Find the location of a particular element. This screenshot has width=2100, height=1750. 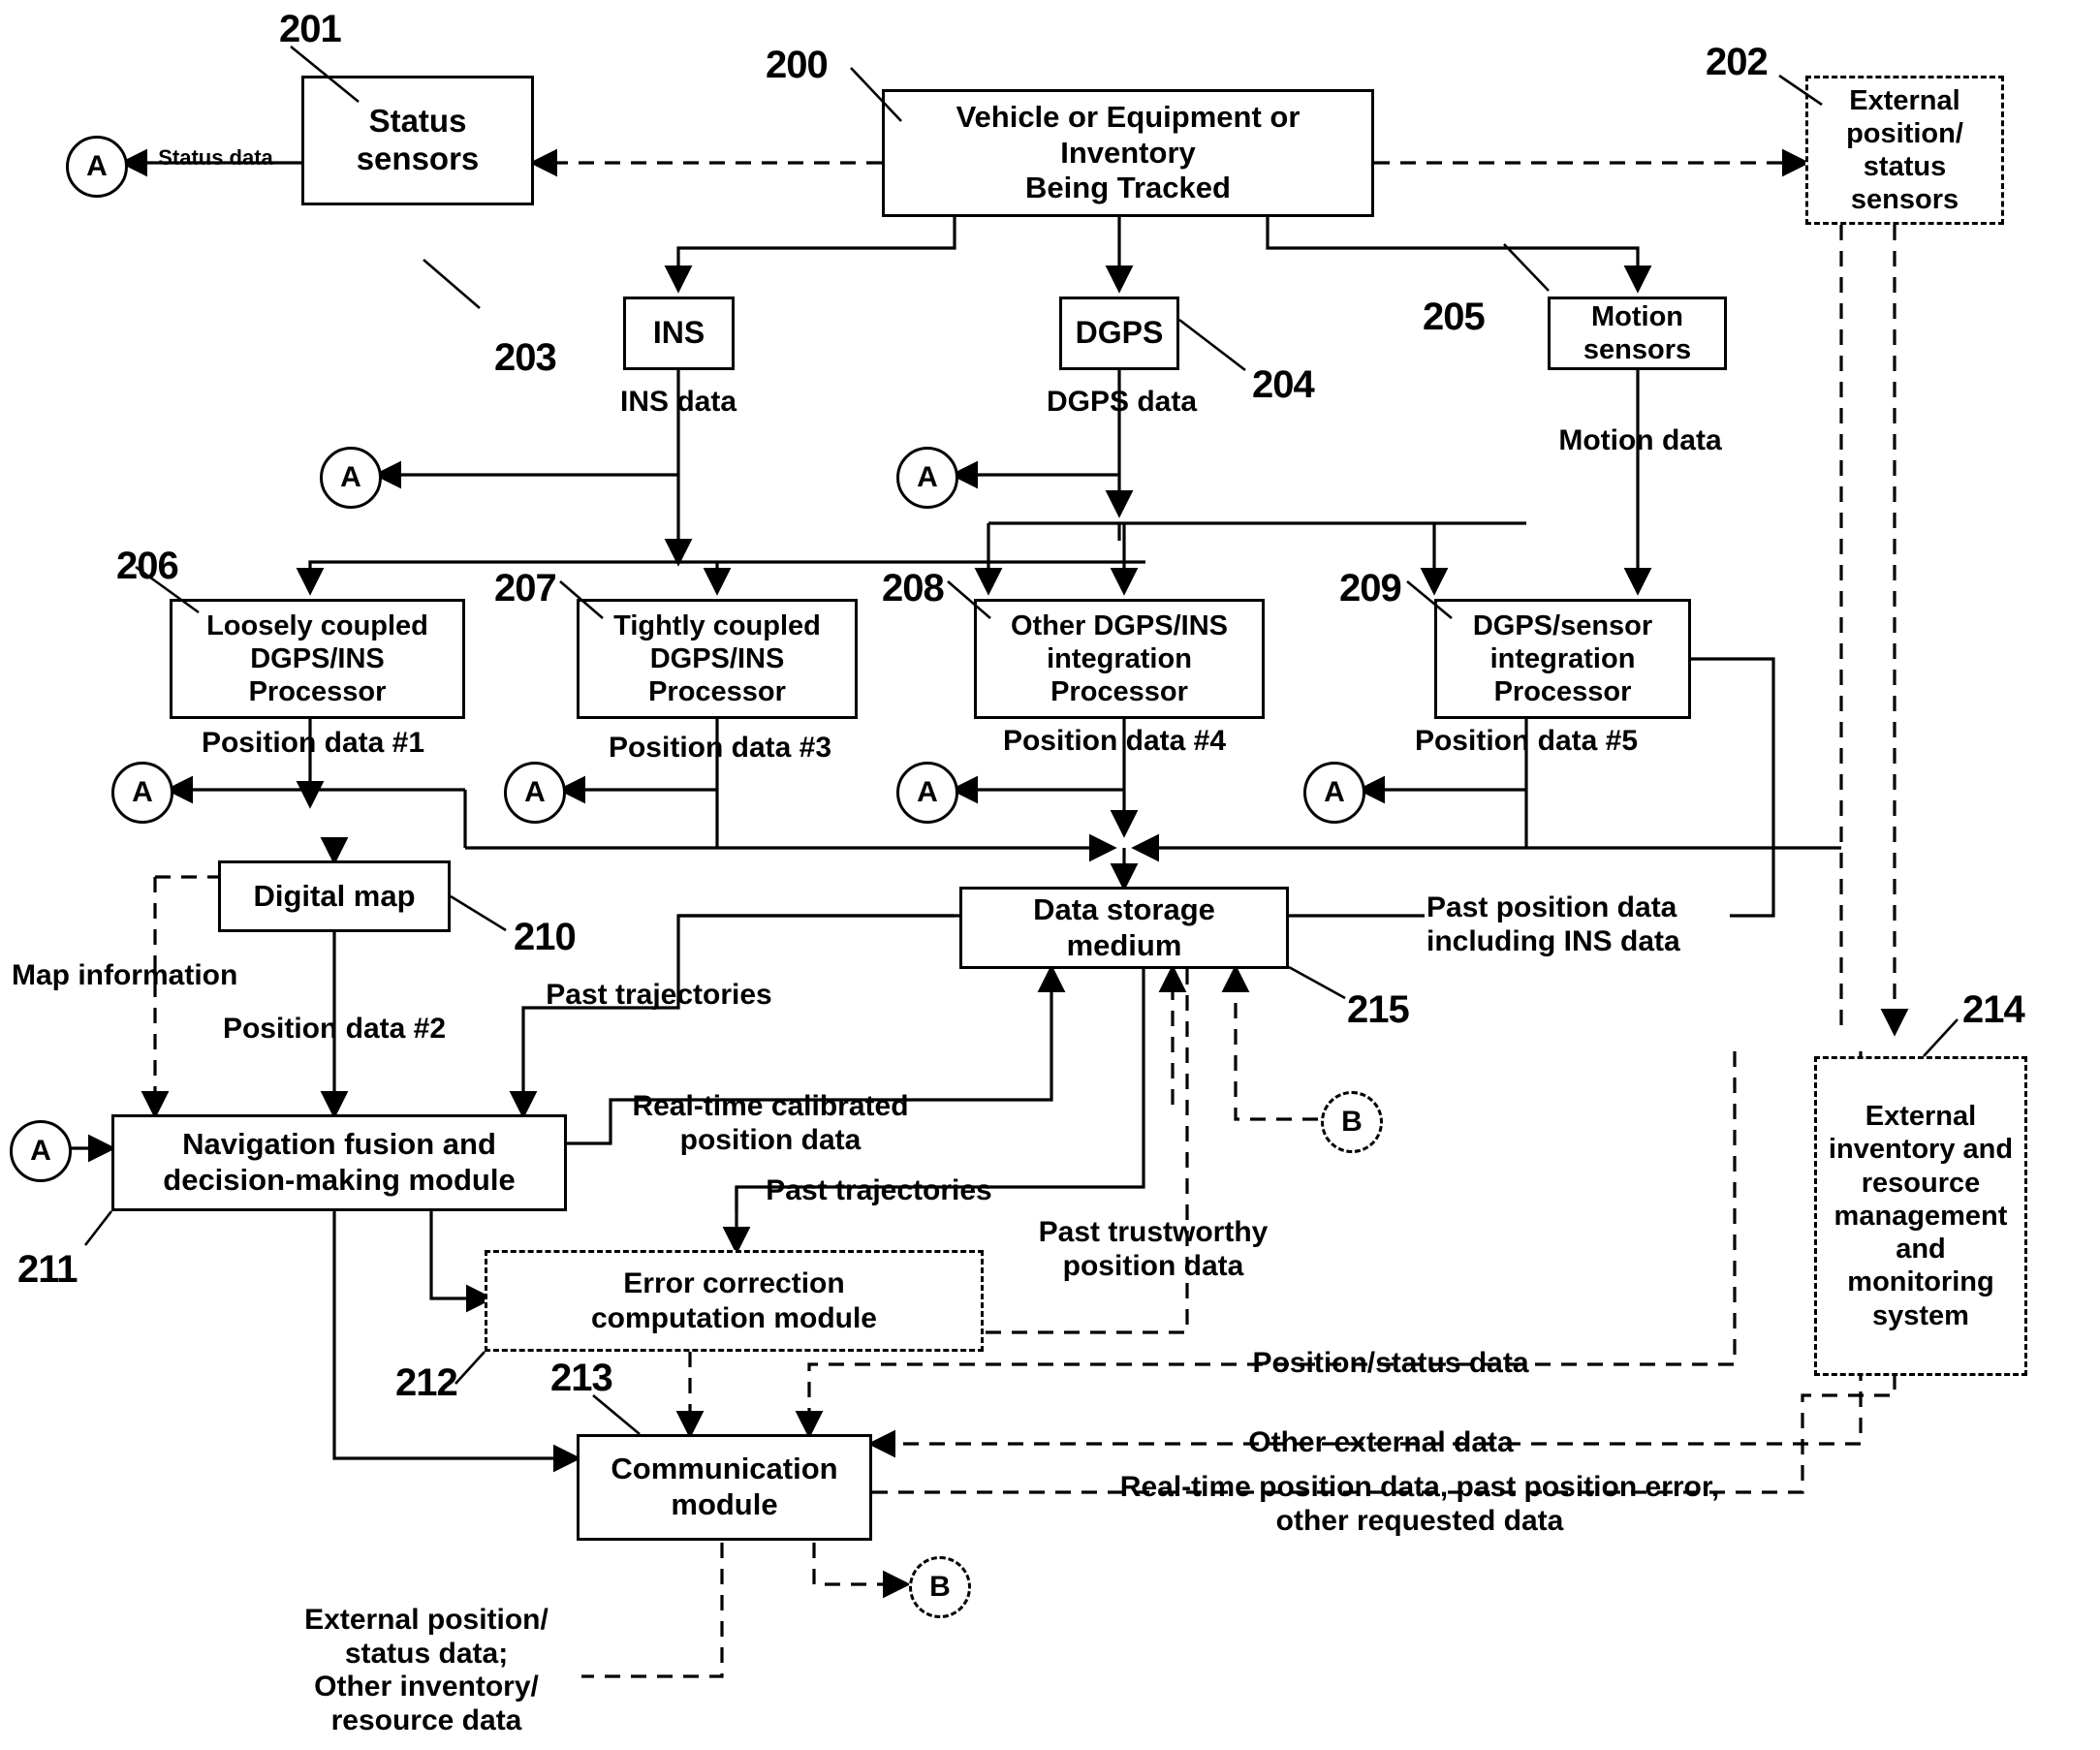

ref-numeral-214: 214 is located at coordinates (1994, 1009).